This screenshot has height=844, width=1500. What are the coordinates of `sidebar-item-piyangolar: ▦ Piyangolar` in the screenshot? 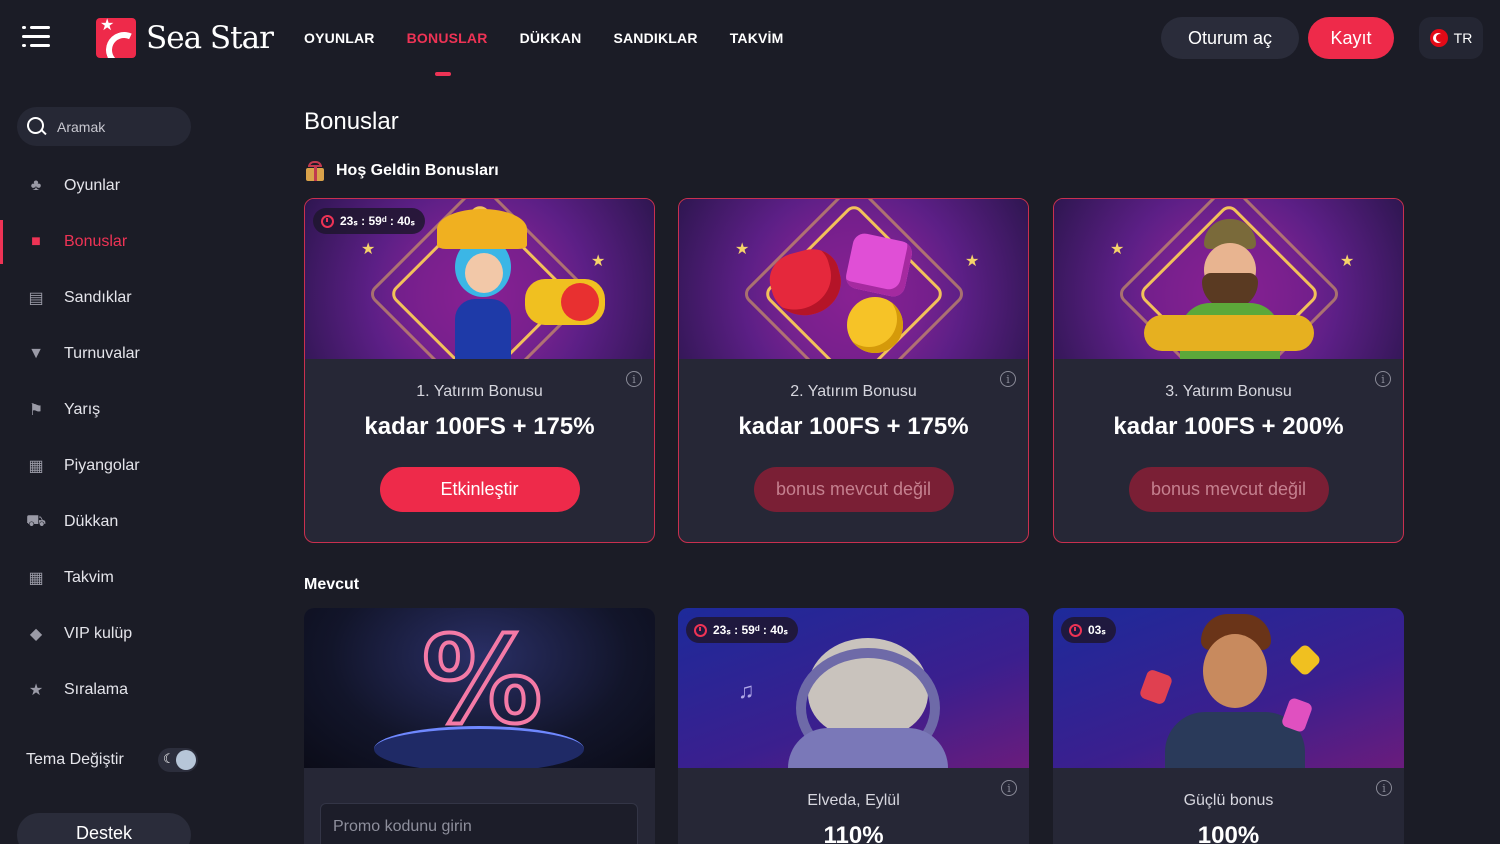 It's located at (130, 466).